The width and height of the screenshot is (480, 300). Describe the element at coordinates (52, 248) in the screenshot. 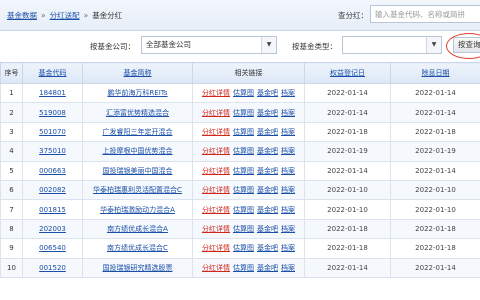

I see `fund-code-link: 006540` at that location.